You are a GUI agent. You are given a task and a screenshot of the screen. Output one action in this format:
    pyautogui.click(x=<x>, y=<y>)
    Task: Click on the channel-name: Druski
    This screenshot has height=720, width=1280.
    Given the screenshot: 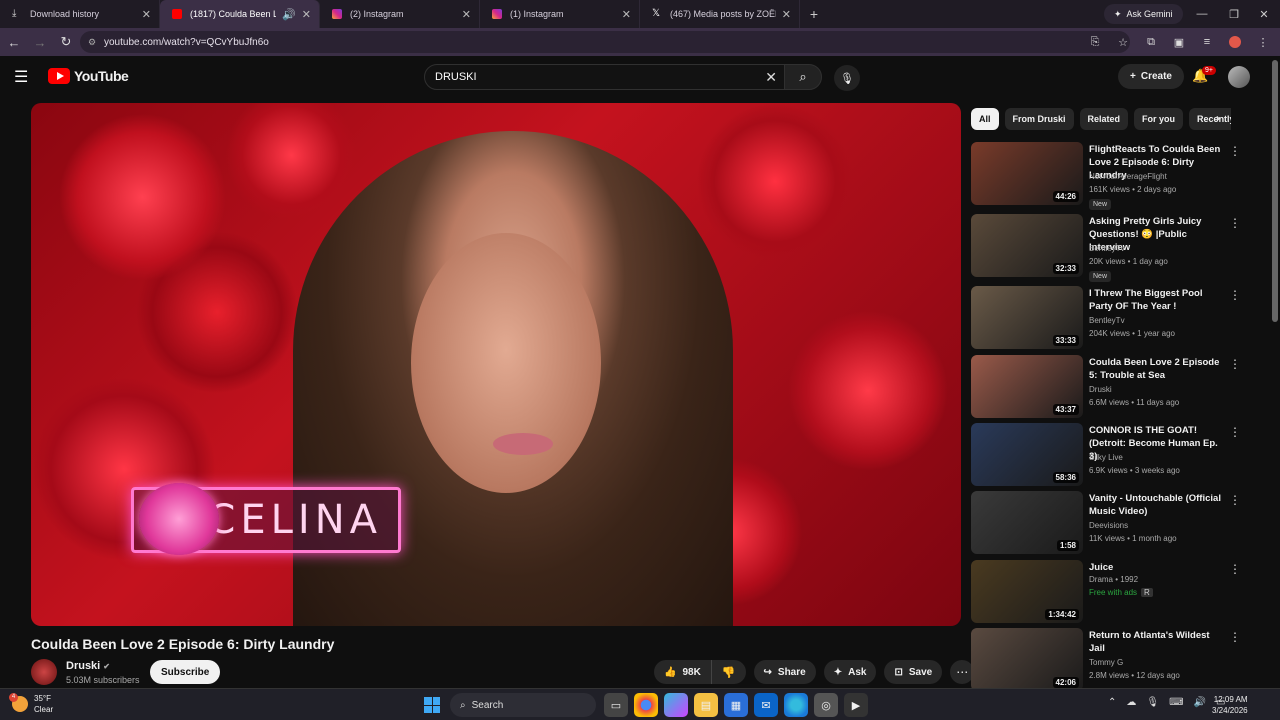 What is the action you would take?
    pyautogui.click(x=83, y=666)
    